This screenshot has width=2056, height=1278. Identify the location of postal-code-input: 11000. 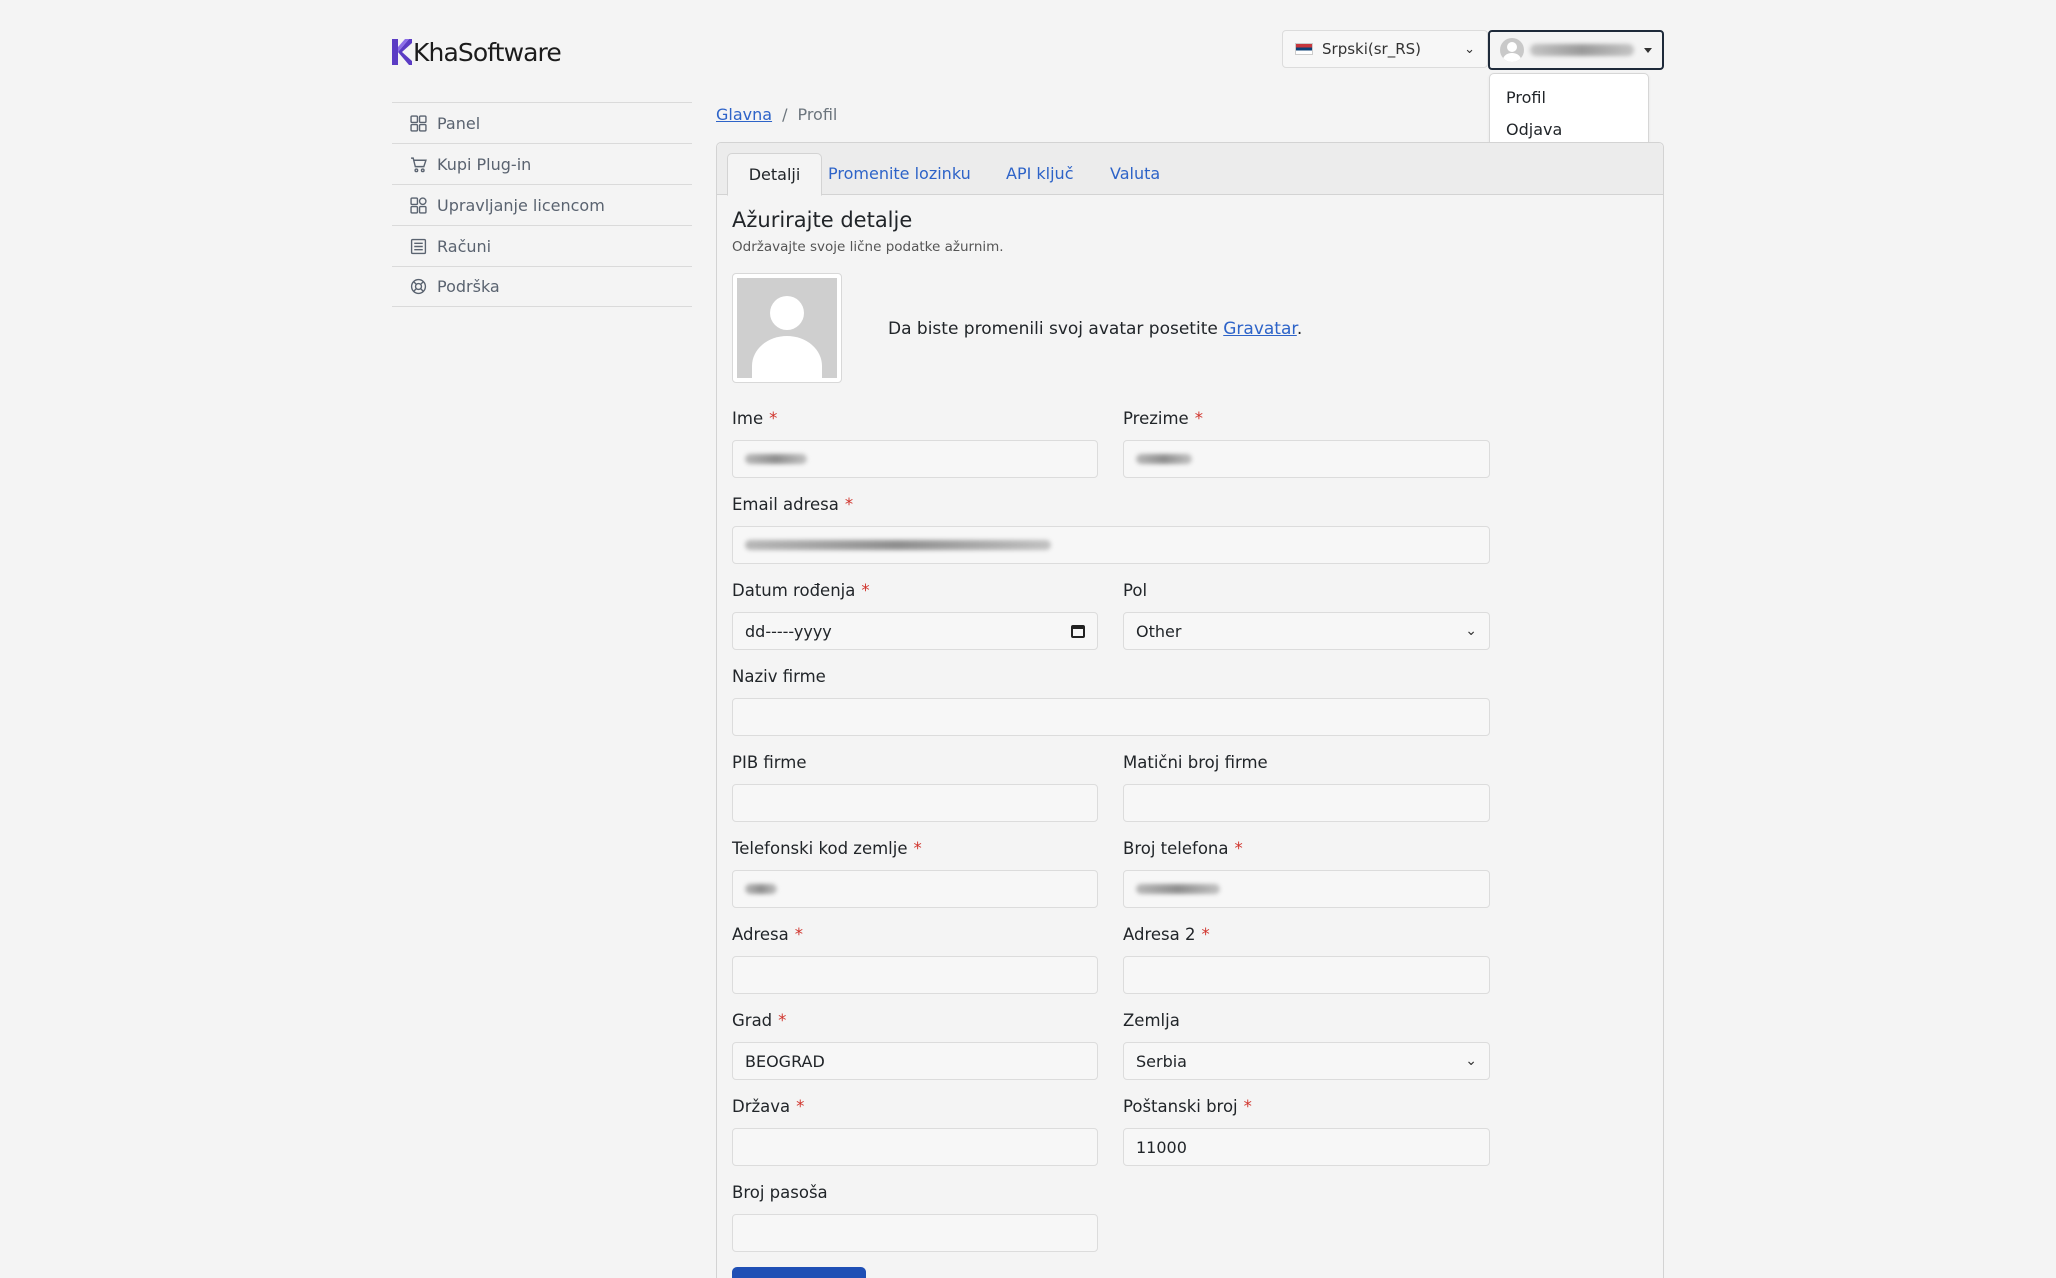
(1306, 1147).